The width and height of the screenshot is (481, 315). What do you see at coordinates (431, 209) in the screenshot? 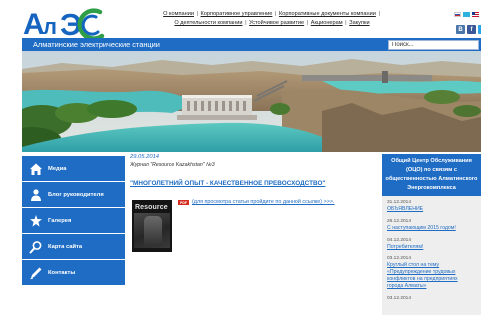
I see `news-link: ОБЪЯВЛЕНИЕ` at bounding box center [431, 209].